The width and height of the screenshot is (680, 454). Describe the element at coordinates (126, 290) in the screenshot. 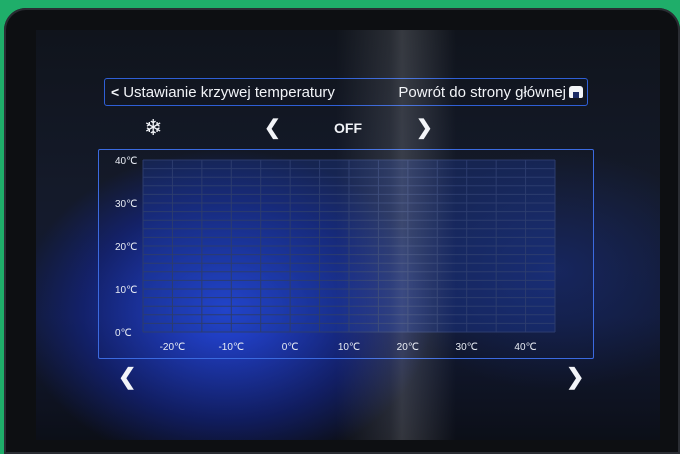

I see `y-tick-label: 10℃` at that location.